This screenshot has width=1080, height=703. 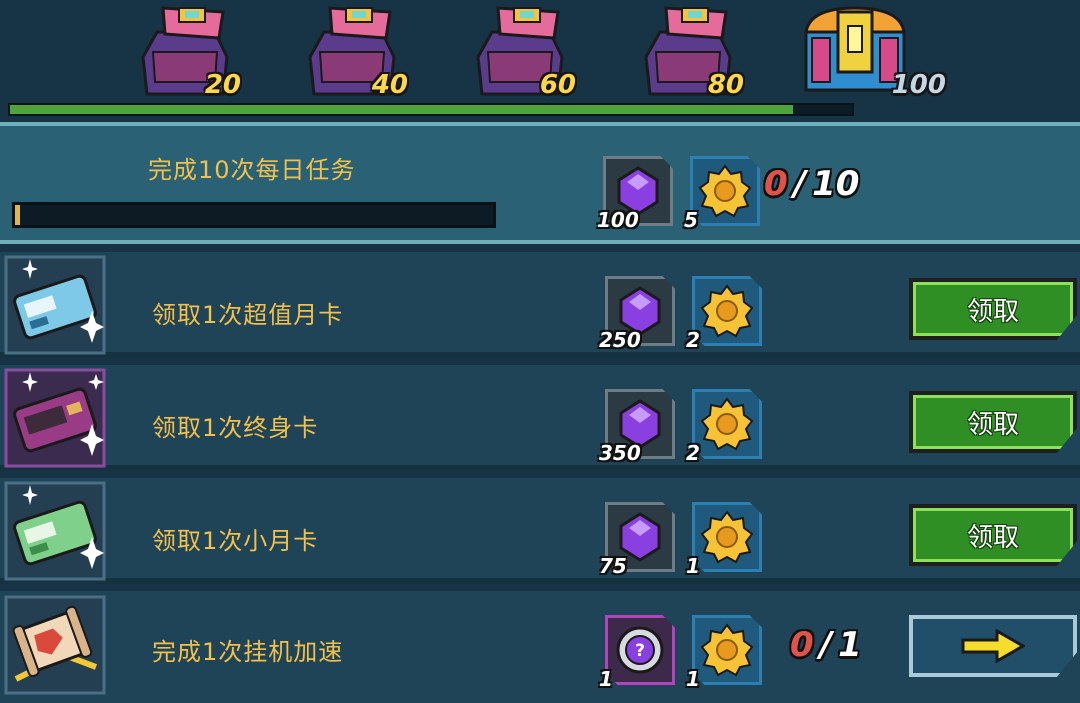 What do you see at coordinates (637, 427) in the screenshot?
I see `reward-gem: 350` at bounding box center [637, 427].